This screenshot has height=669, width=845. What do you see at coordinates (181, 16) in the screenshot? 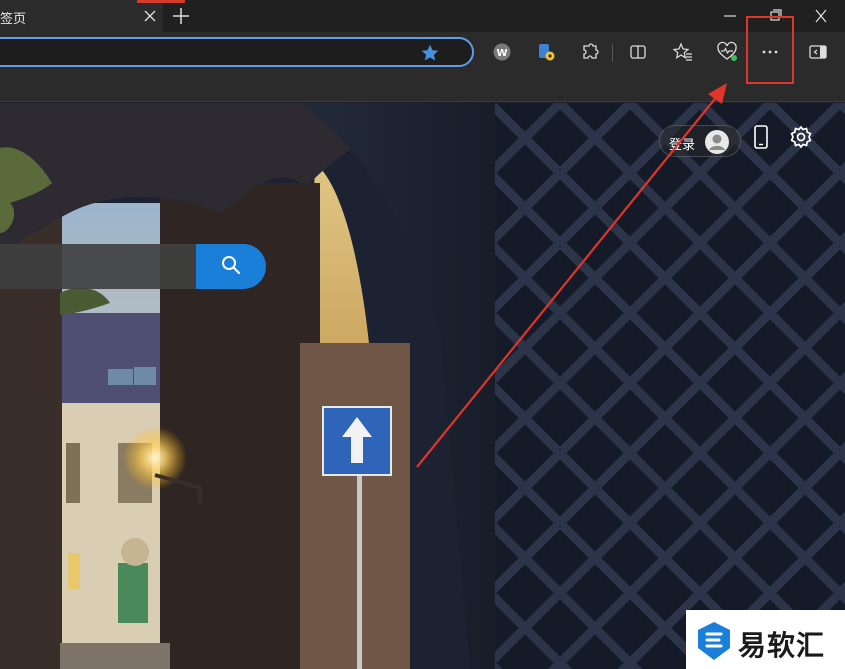
I see `new-tab-icon` at bounding box center [181, 16].